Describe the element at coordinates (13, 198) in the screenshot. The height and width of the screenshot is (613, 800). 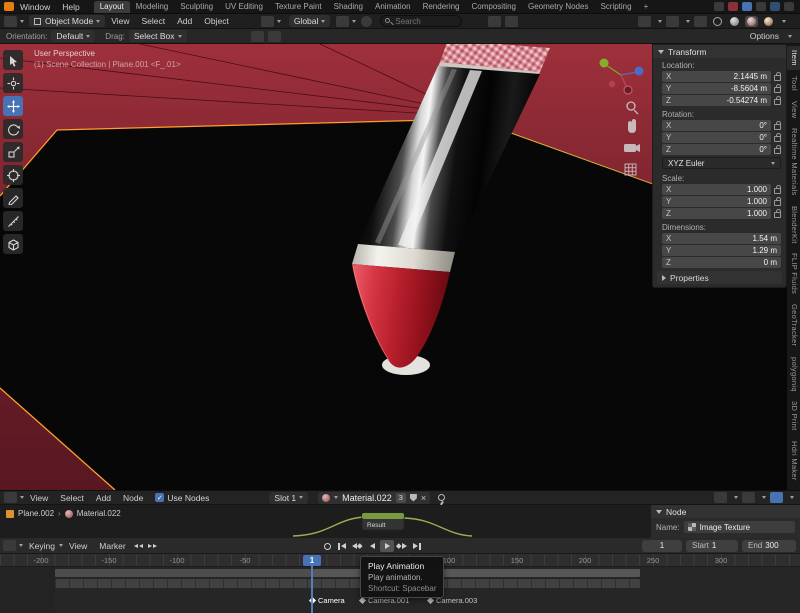
I see `annotate-tool` at that location.